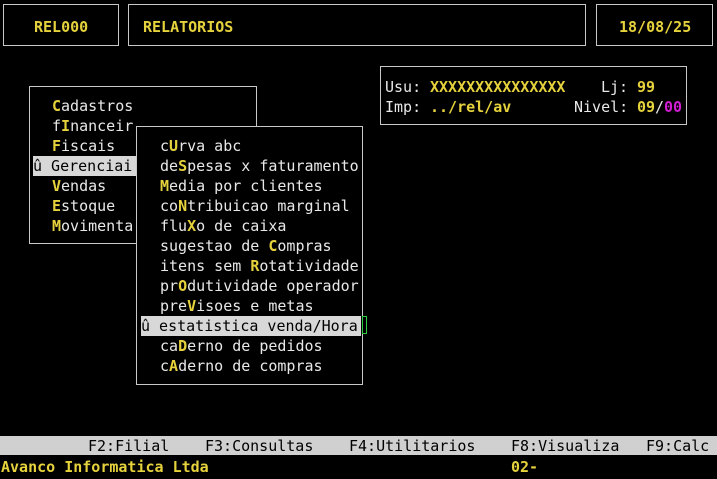 Image resolution: width=717 pixels, height=479 pixels. I want to click on nivel-label: Nivel:, so click(601, 107).